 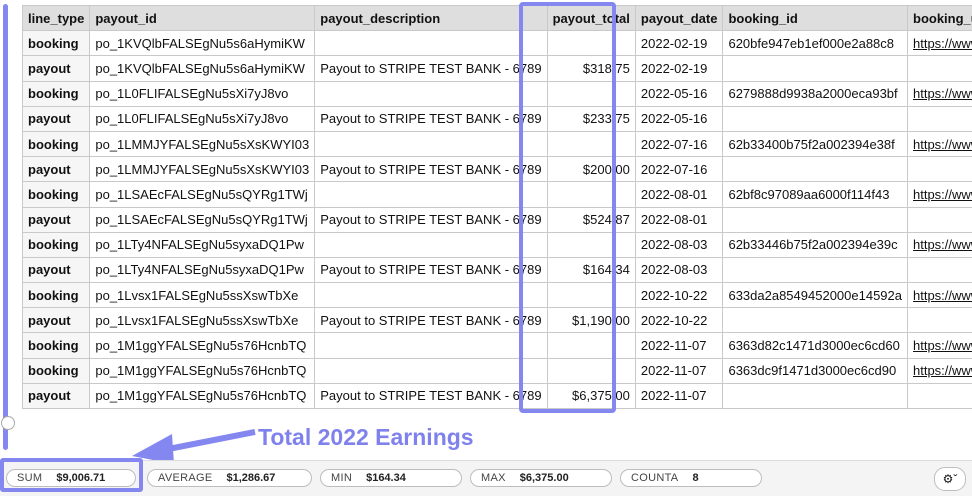 I want to click on cell-payout-date: 2022-08-03, so click(x=679, y=269).